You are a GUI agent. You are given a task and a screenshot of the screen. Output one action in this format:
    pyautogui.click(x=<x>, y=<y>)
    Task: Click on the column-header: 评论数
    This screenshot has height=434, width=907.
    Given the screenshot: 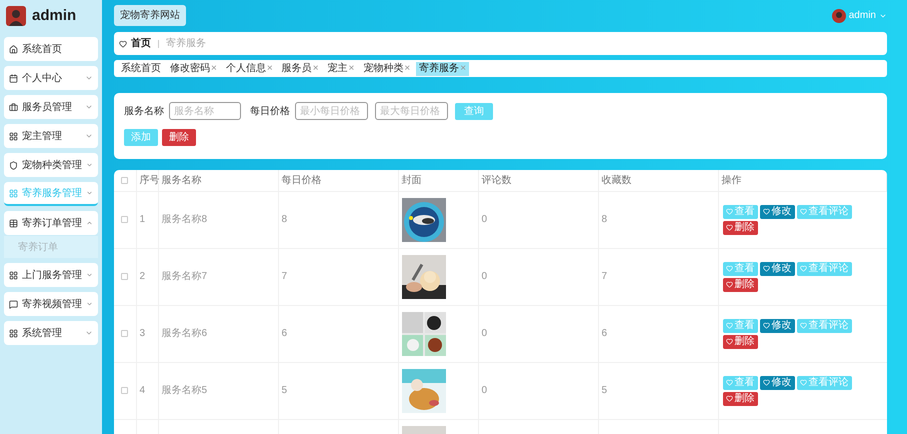 What is the action you would take?
    pyautogui.click(x=497, y=180)
    